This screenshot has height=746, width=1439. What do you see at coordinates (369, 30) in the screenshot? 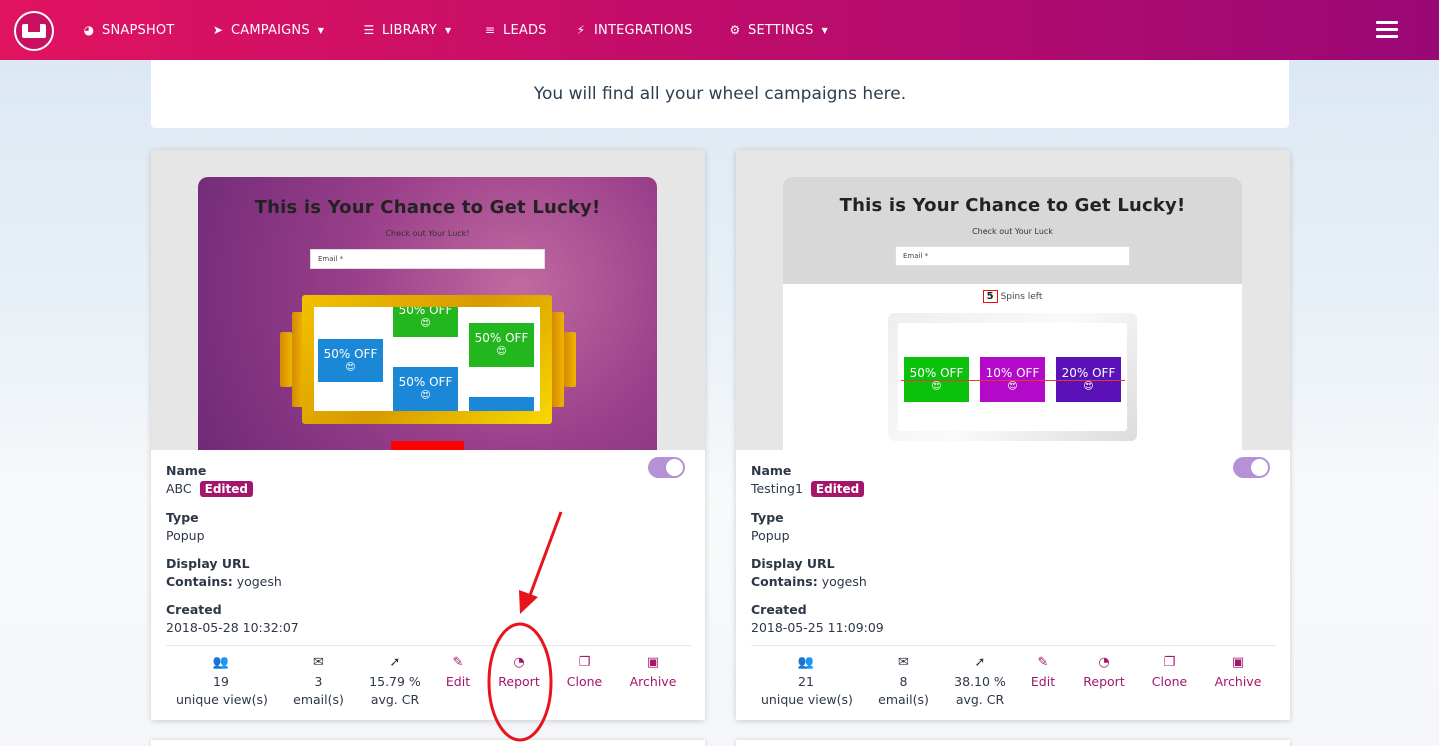
I see `server-icon: ☰` at bounding box center [369, 30].